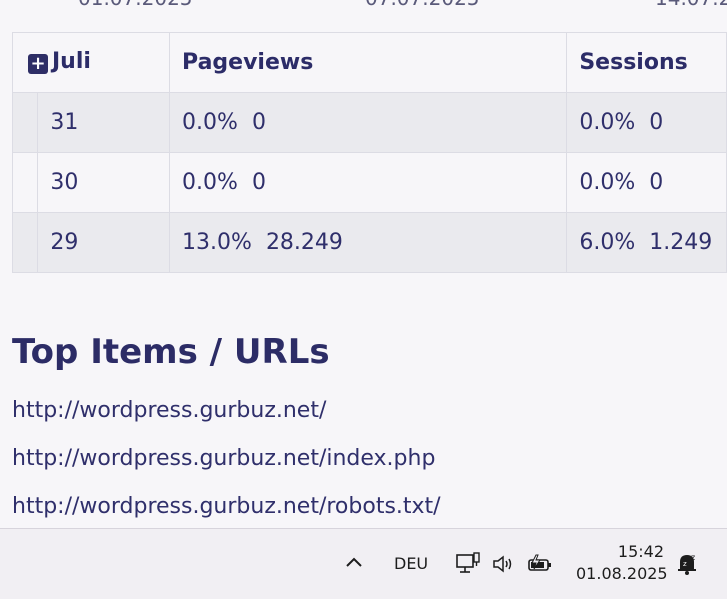  Describe the element at coordinates (468, 564) in the screenshot. I see `network-icon` at that location.